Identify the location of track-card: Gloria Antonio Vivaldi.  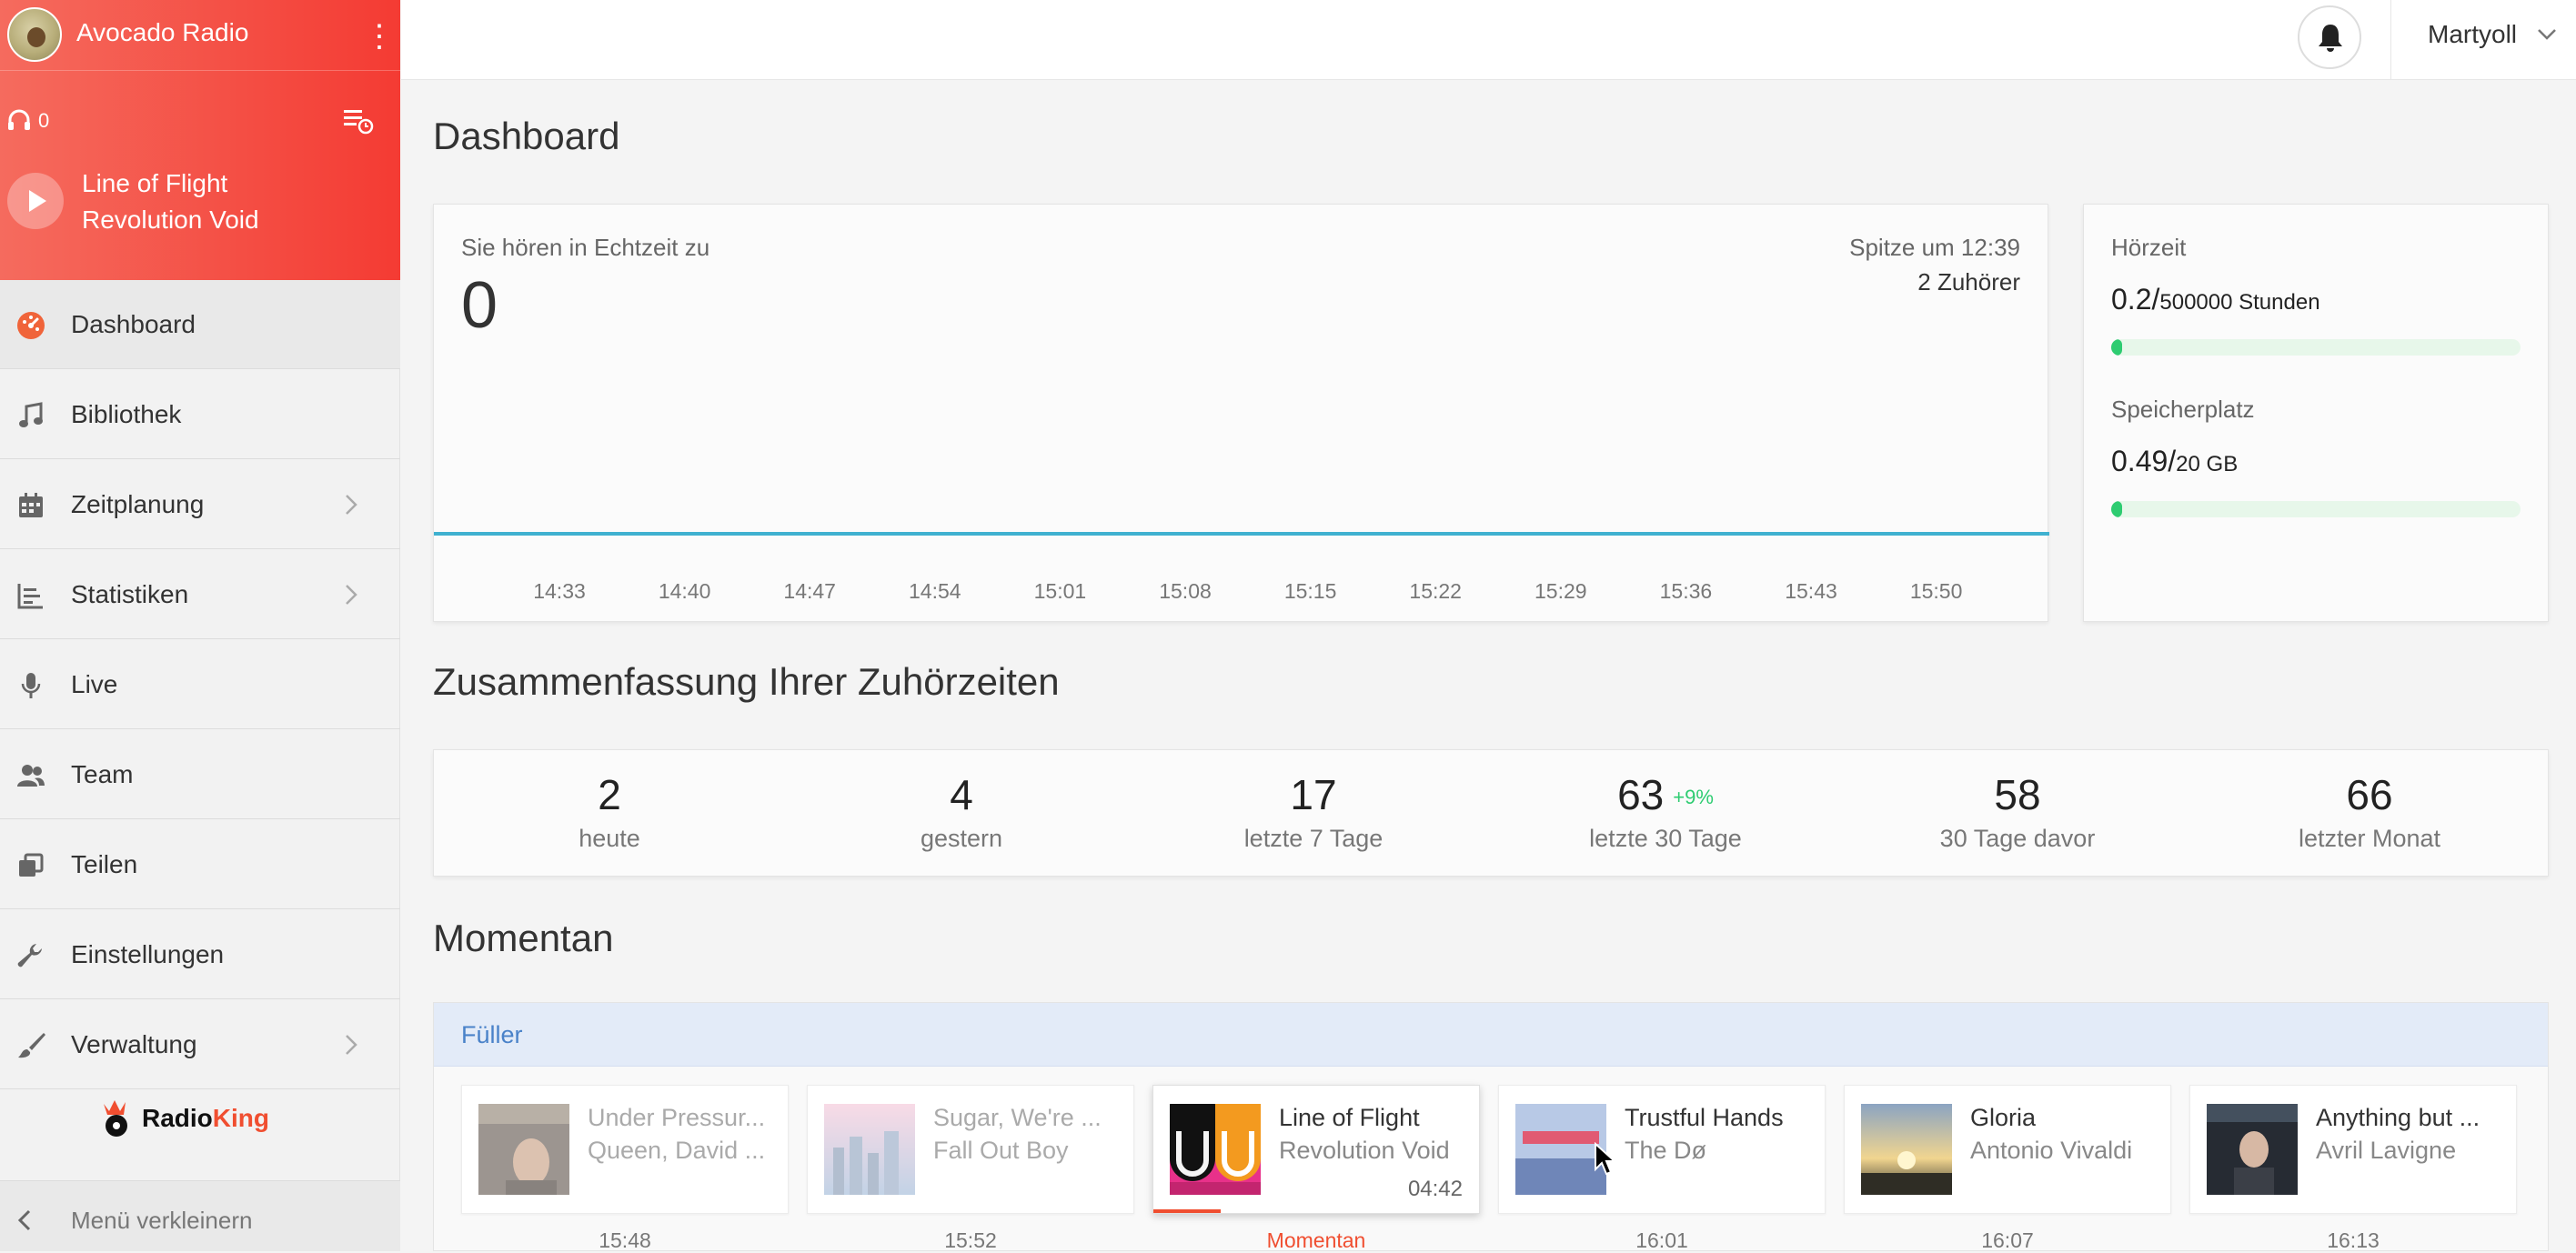
(2007, 1149).